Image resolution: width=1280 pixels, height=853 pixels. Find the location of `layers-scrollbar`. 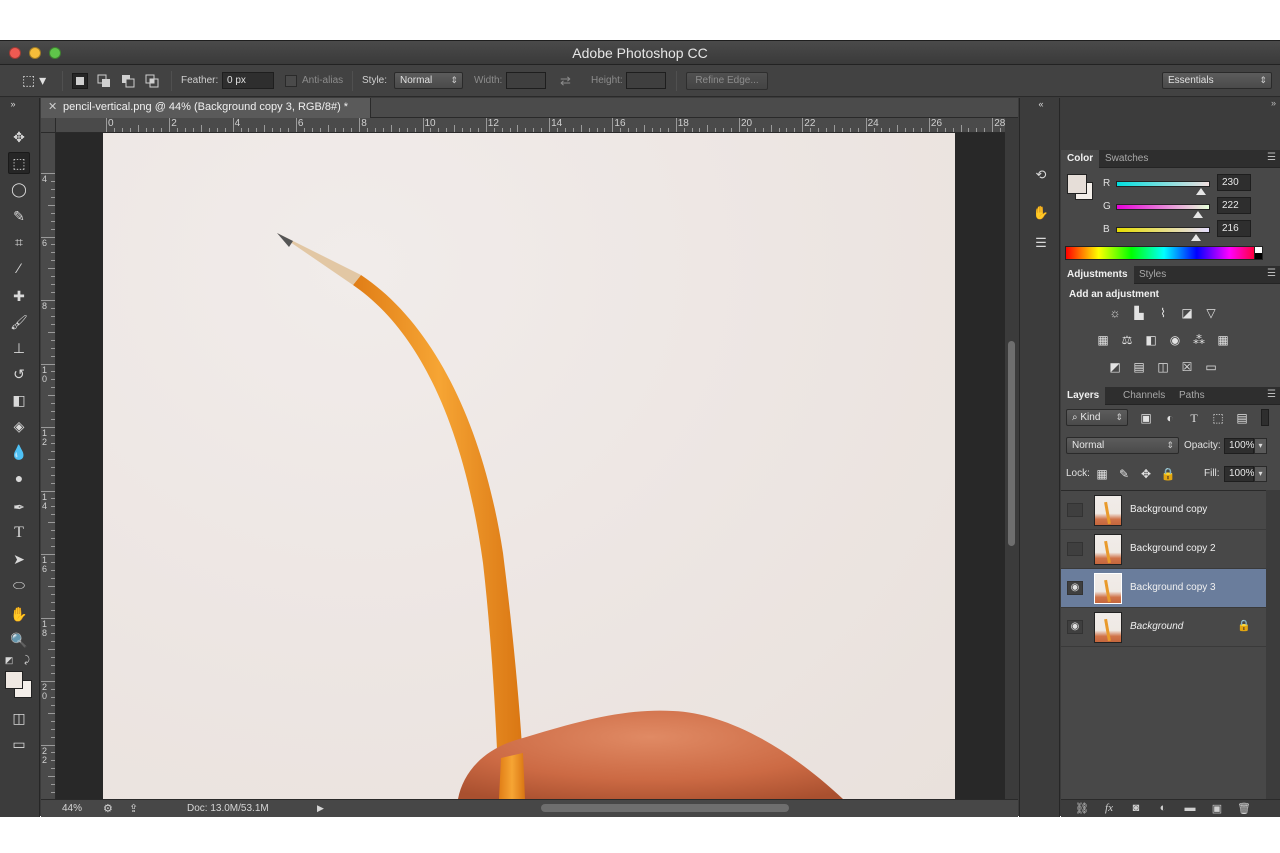

layers-scrollbar is located at coordinates (1273, 653).